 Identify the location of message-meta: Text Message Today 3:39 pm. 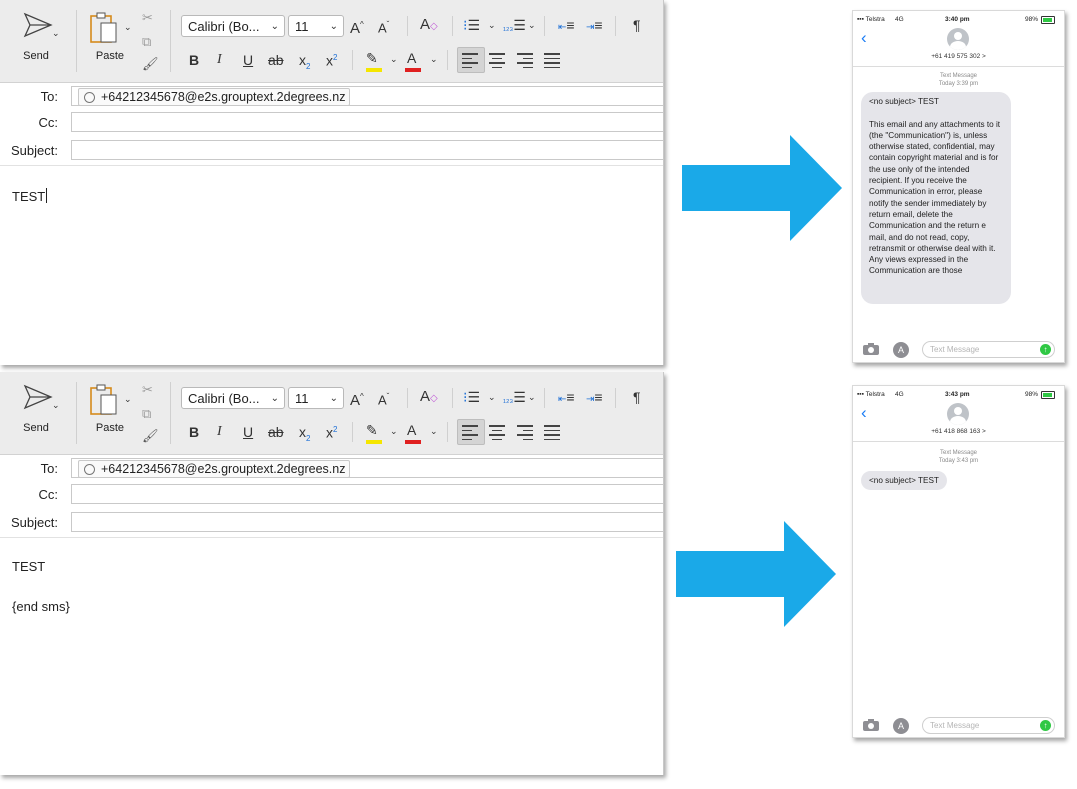
(958, 80).